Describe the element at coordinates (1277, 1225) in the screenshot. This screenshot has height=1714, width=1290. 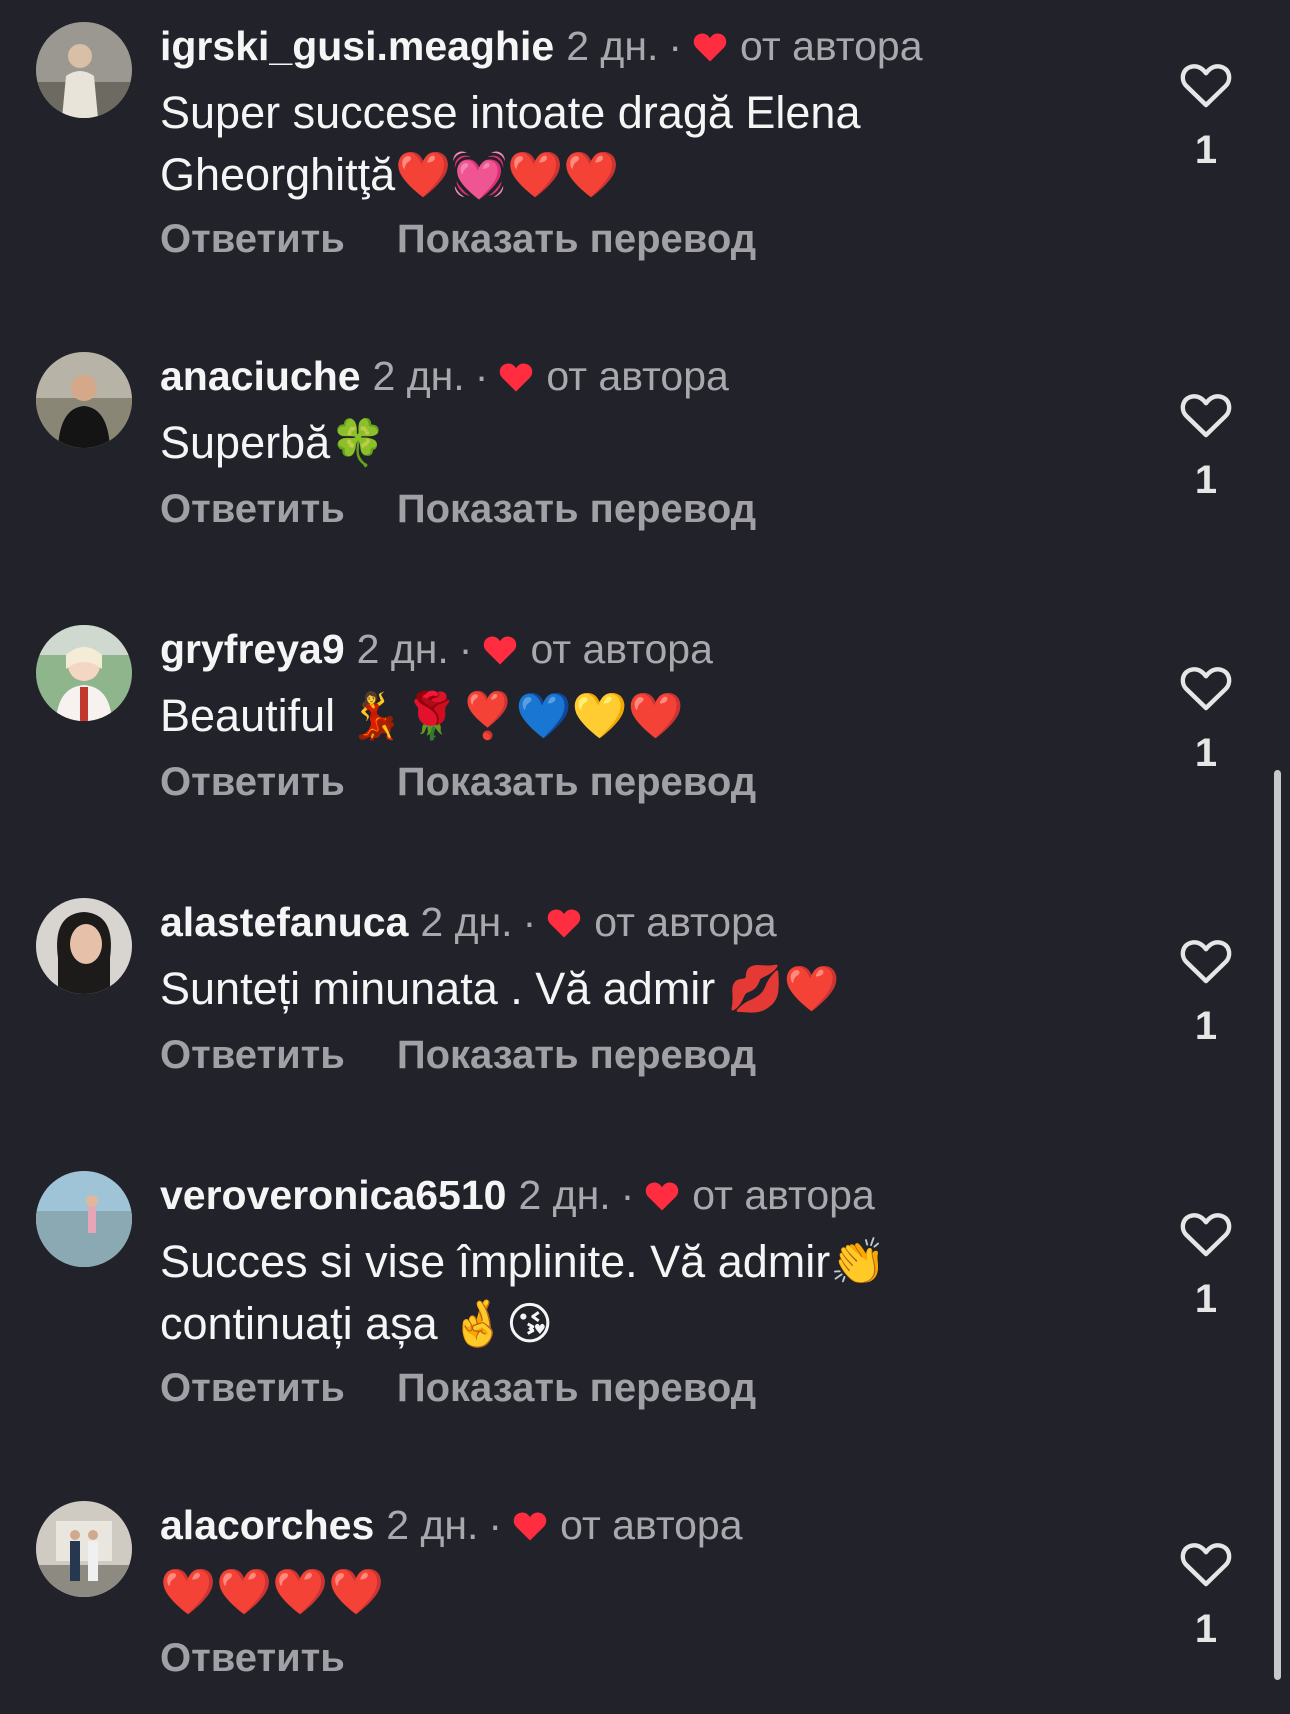
I see `scrollbar` at that location.